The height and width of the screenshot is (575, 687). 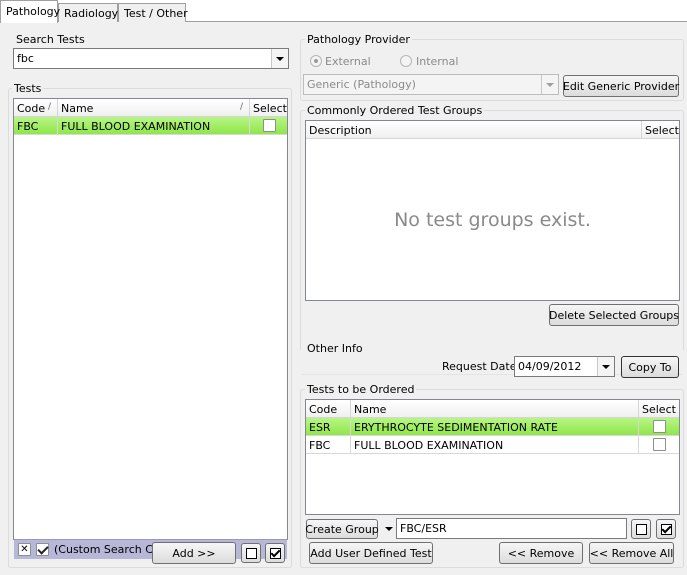 I want to click on add-user-defined-test-button: Add User Defined Test, so click(x=371, y=553).